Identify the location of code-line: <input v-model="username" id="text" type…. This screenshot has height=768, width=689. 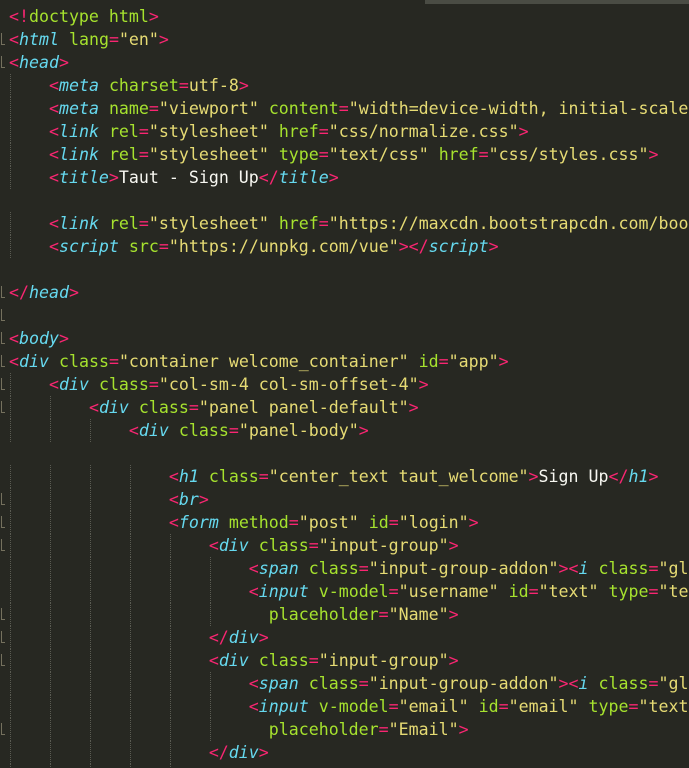
(348, 591).